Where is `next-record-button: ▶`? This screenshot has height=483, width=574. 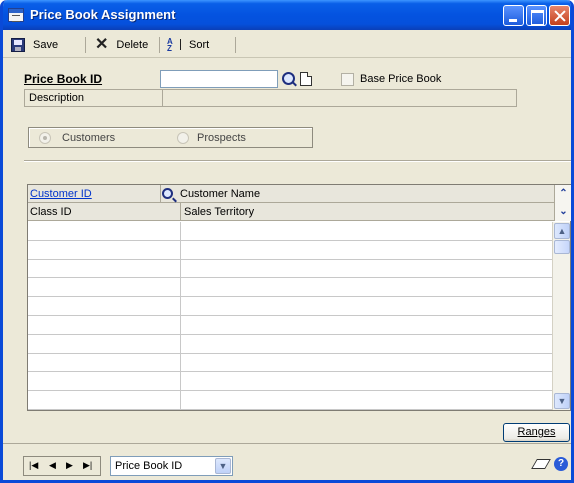 next-record-button: ▶ is located at coordinates (69, 465).